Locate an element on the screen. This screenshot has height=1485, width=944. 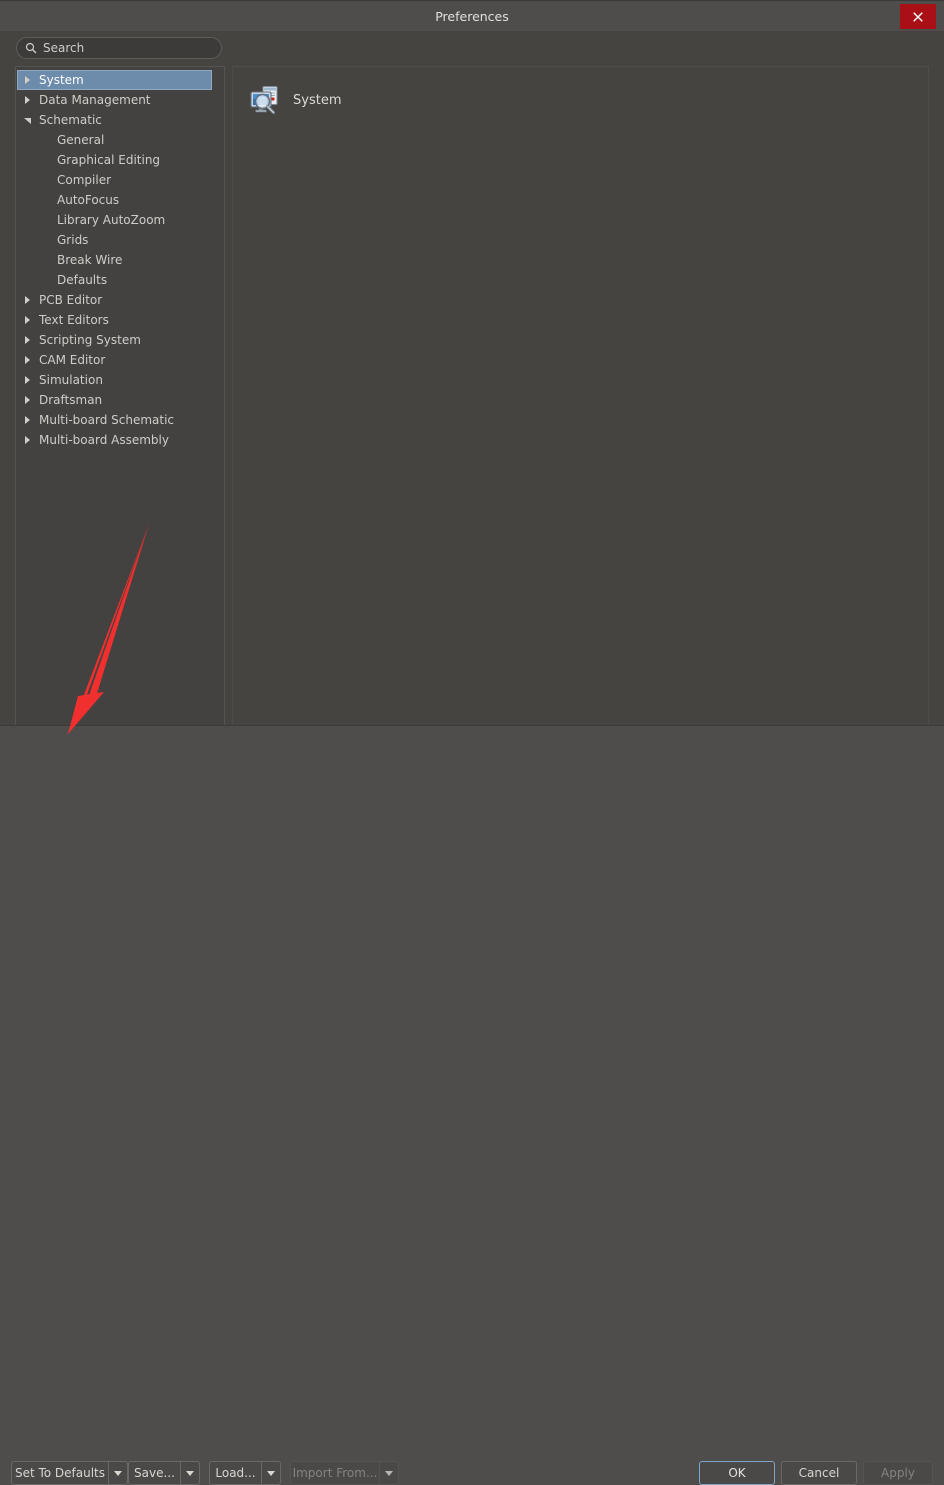
sidebar-item-cam-editor: CAM Editor is located at coordinates (117, 360).